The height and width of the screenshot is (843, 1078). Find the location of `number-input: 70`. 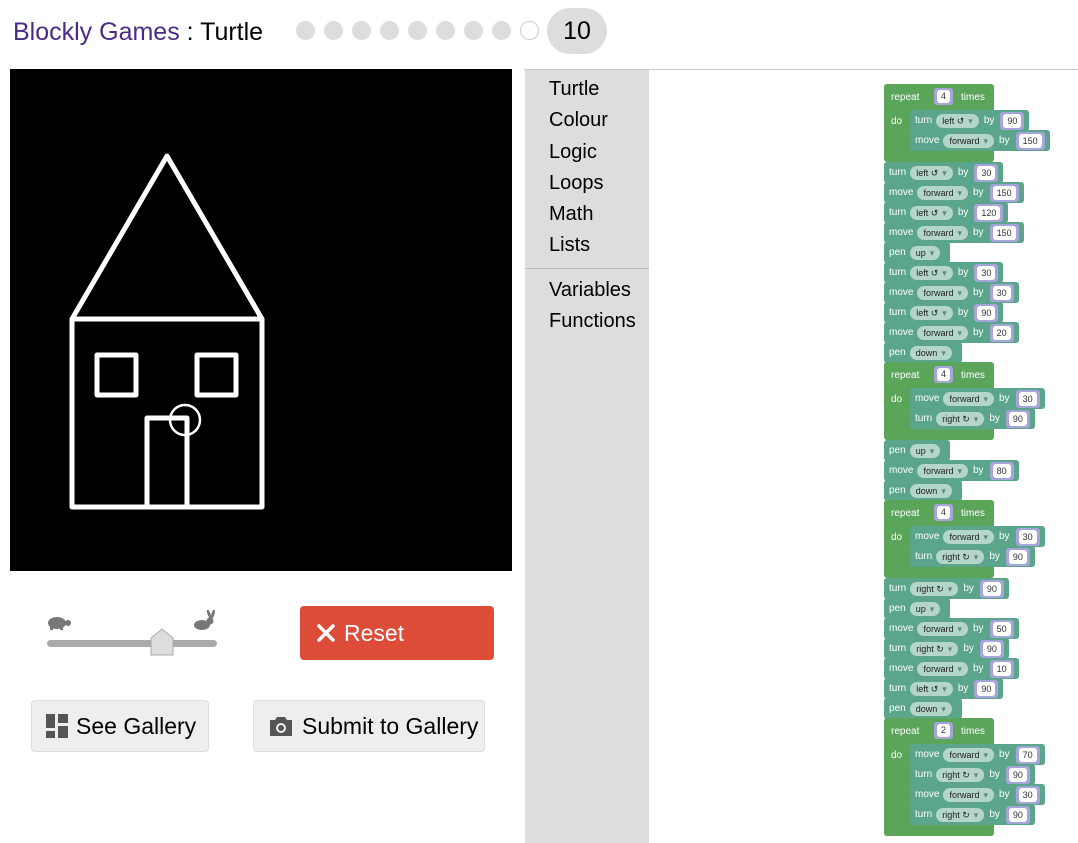

number-input: 70 is located at coordinates (1027, 754).